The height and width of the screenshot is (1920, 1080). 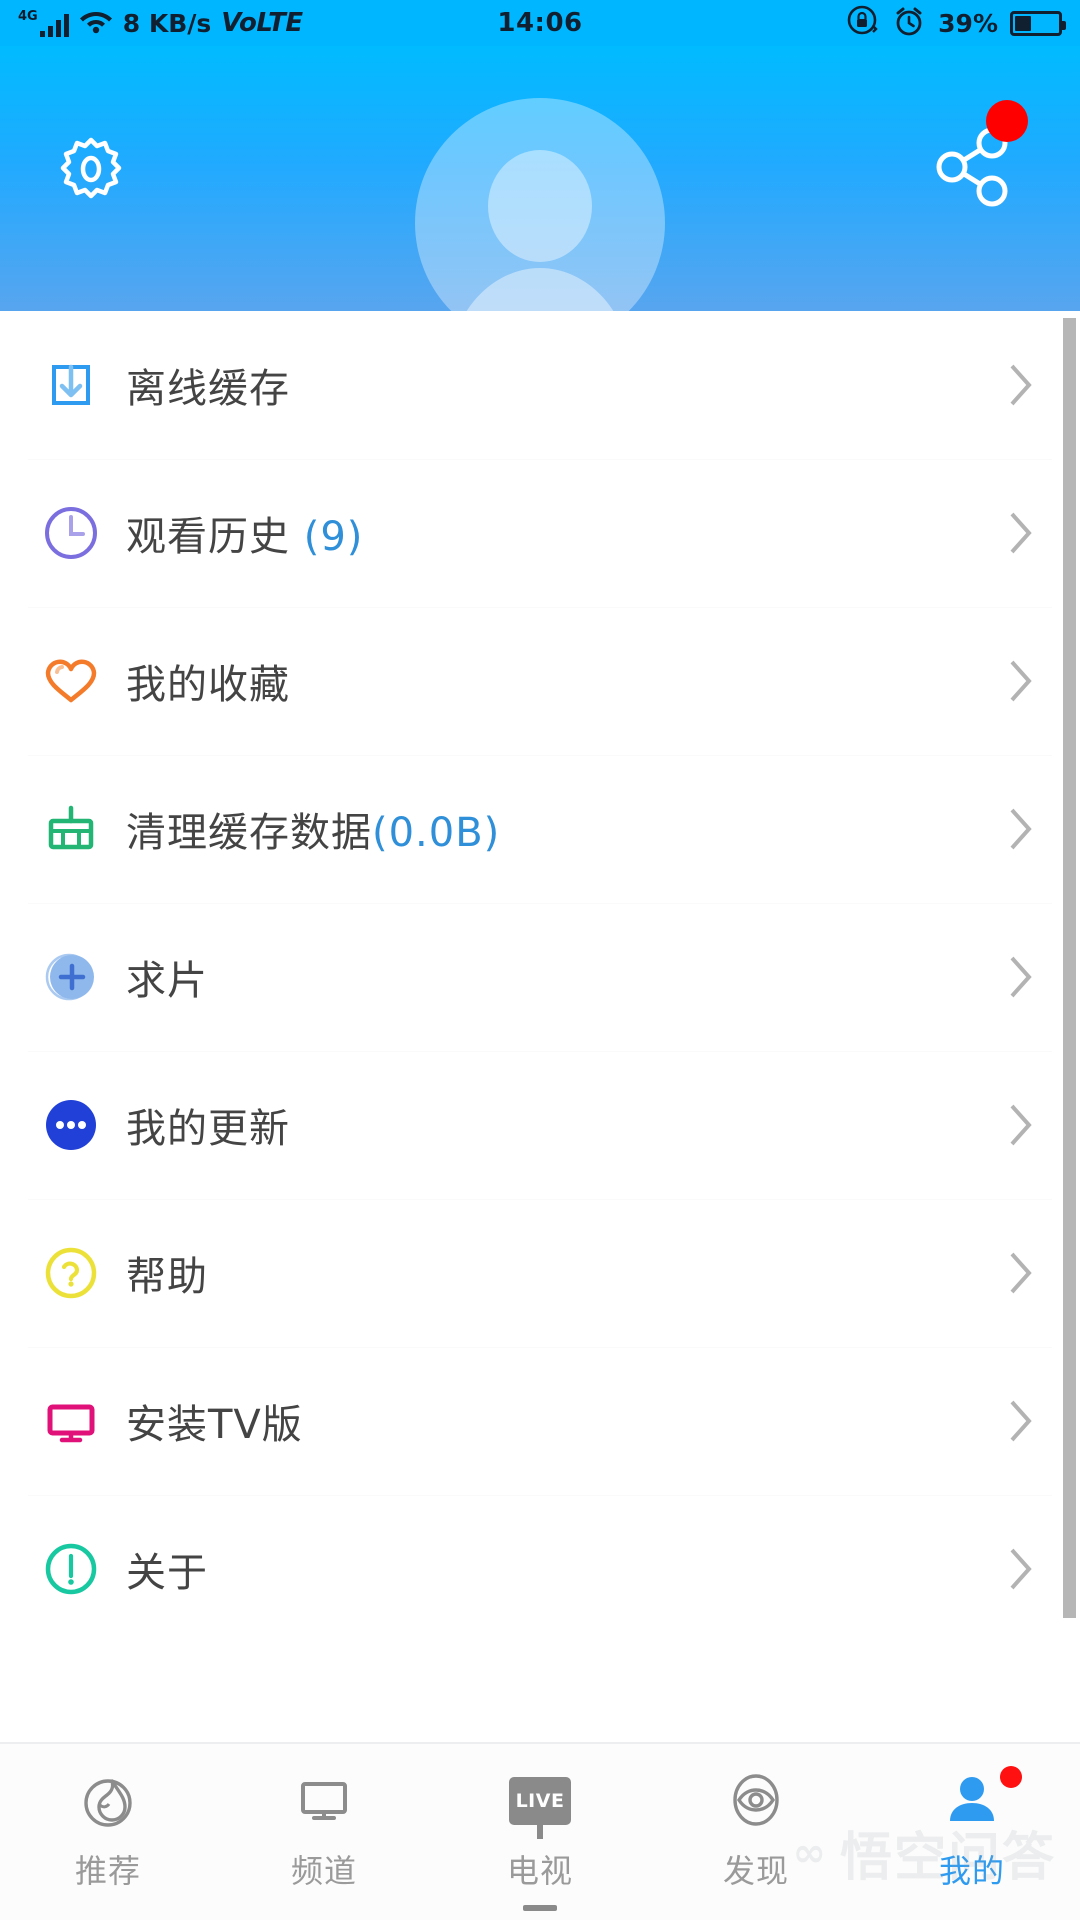 I want to click on menu-item-request-video: 求片, so click(x=540, y=977).